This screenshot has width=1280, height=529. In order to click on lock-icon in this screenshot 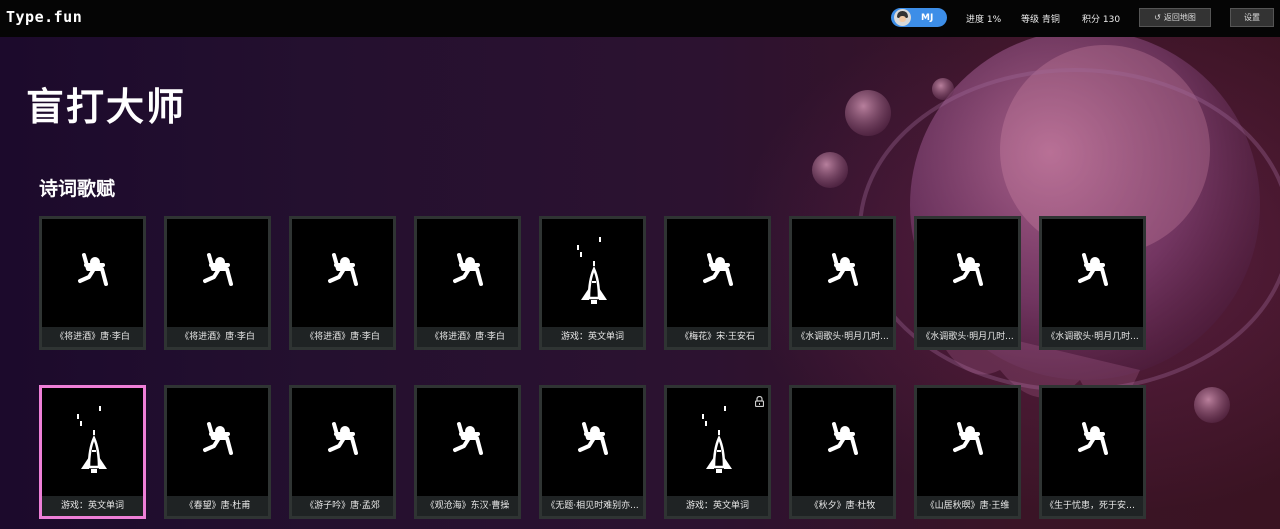, I will do `click(759, 401)`.